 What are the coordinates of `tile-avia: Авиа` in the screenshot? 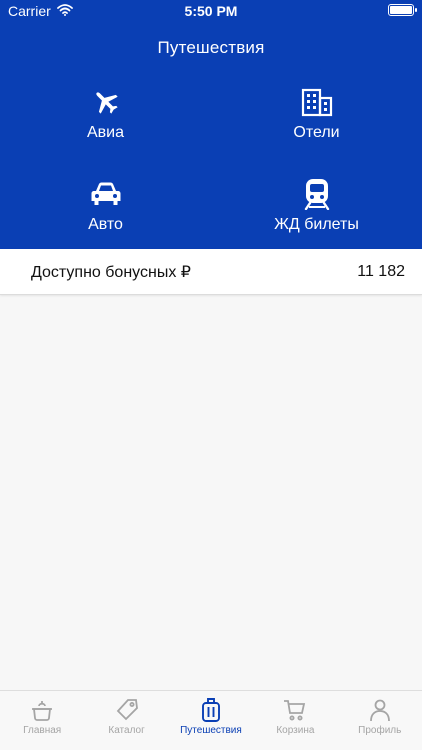 It's located at (105, 124).